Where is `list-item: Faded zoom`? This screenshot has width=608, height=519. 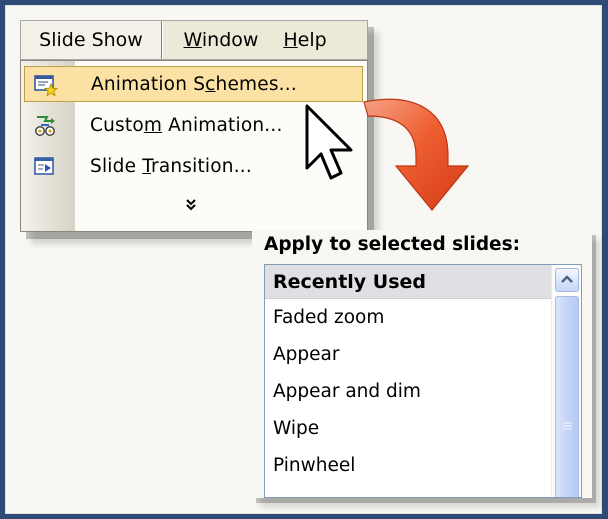 list-item: Faded zoom is located at coordinates (408, 317).